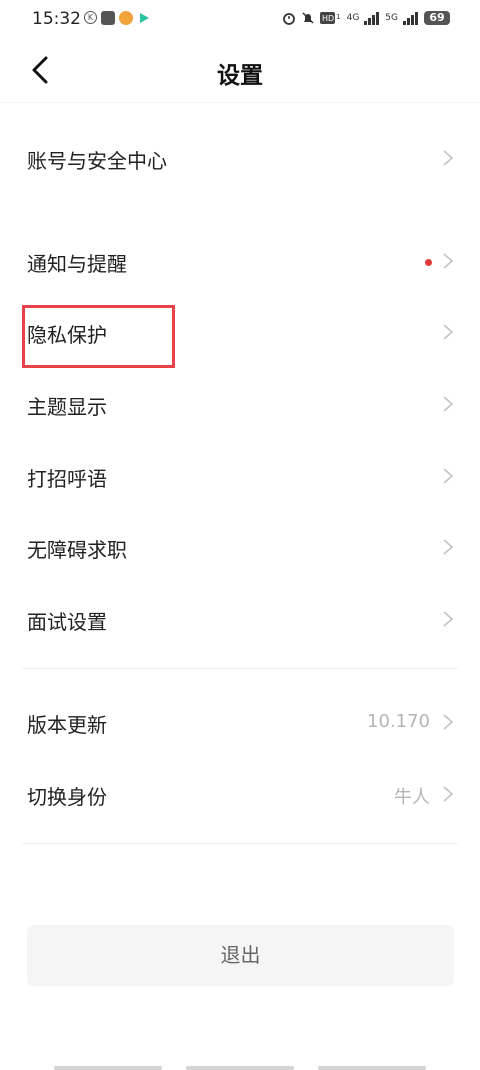  What do you see at coordinates (308, 18) in the screenshot?
I see `mute-icon` at bounding box center [308, 18].